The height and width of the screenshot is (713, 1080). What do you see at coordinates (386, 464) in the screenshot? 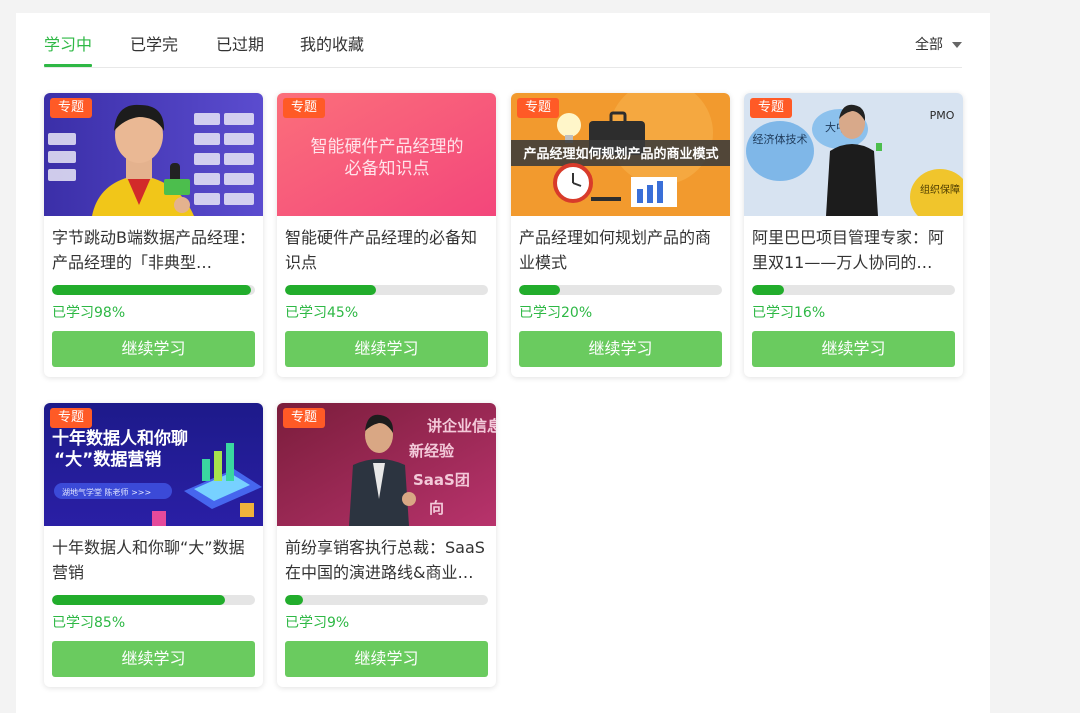
I see `course-thumbnail: 讲企业信息 新经验 SaaS团 向 专题` at bounding box center [386, 464].